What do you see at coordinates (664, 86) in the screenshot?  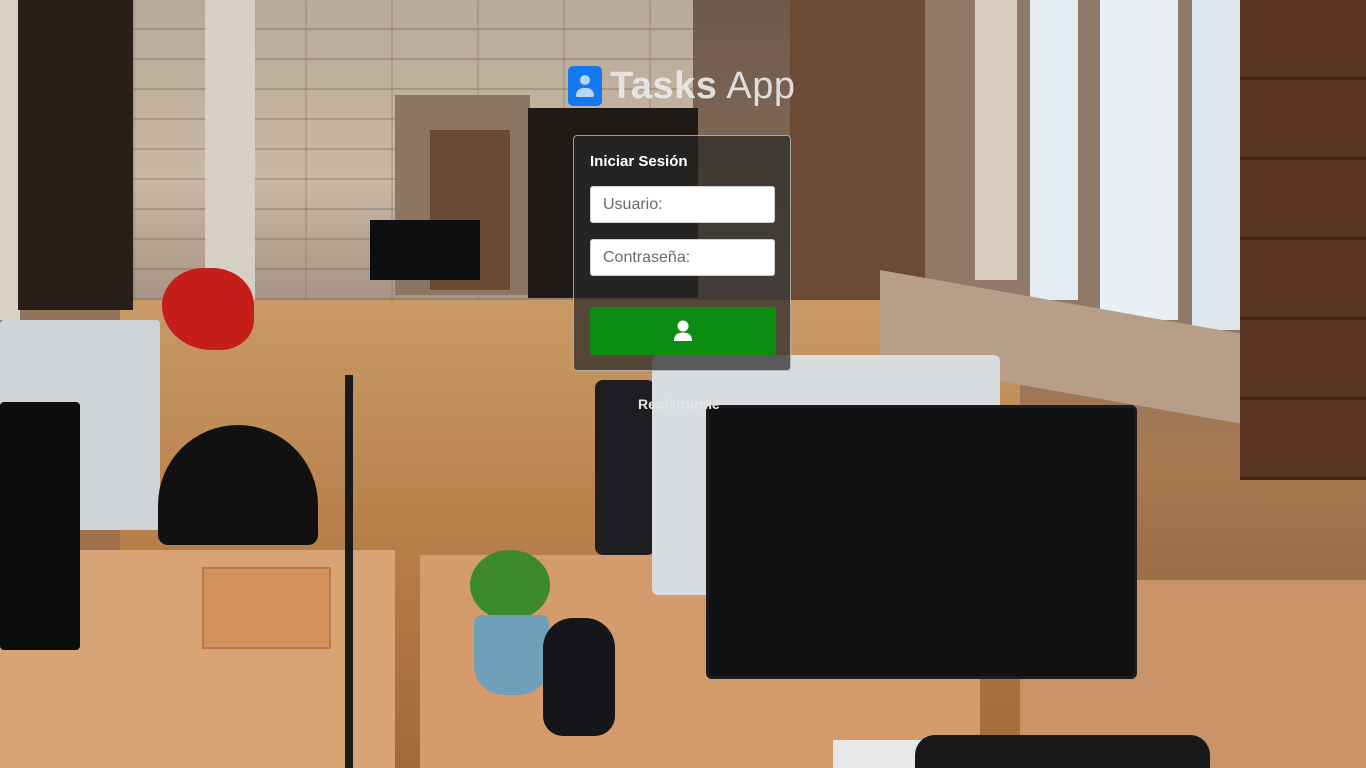 I see `app-title-bold: Tasks` at bounding box center [664, 86].